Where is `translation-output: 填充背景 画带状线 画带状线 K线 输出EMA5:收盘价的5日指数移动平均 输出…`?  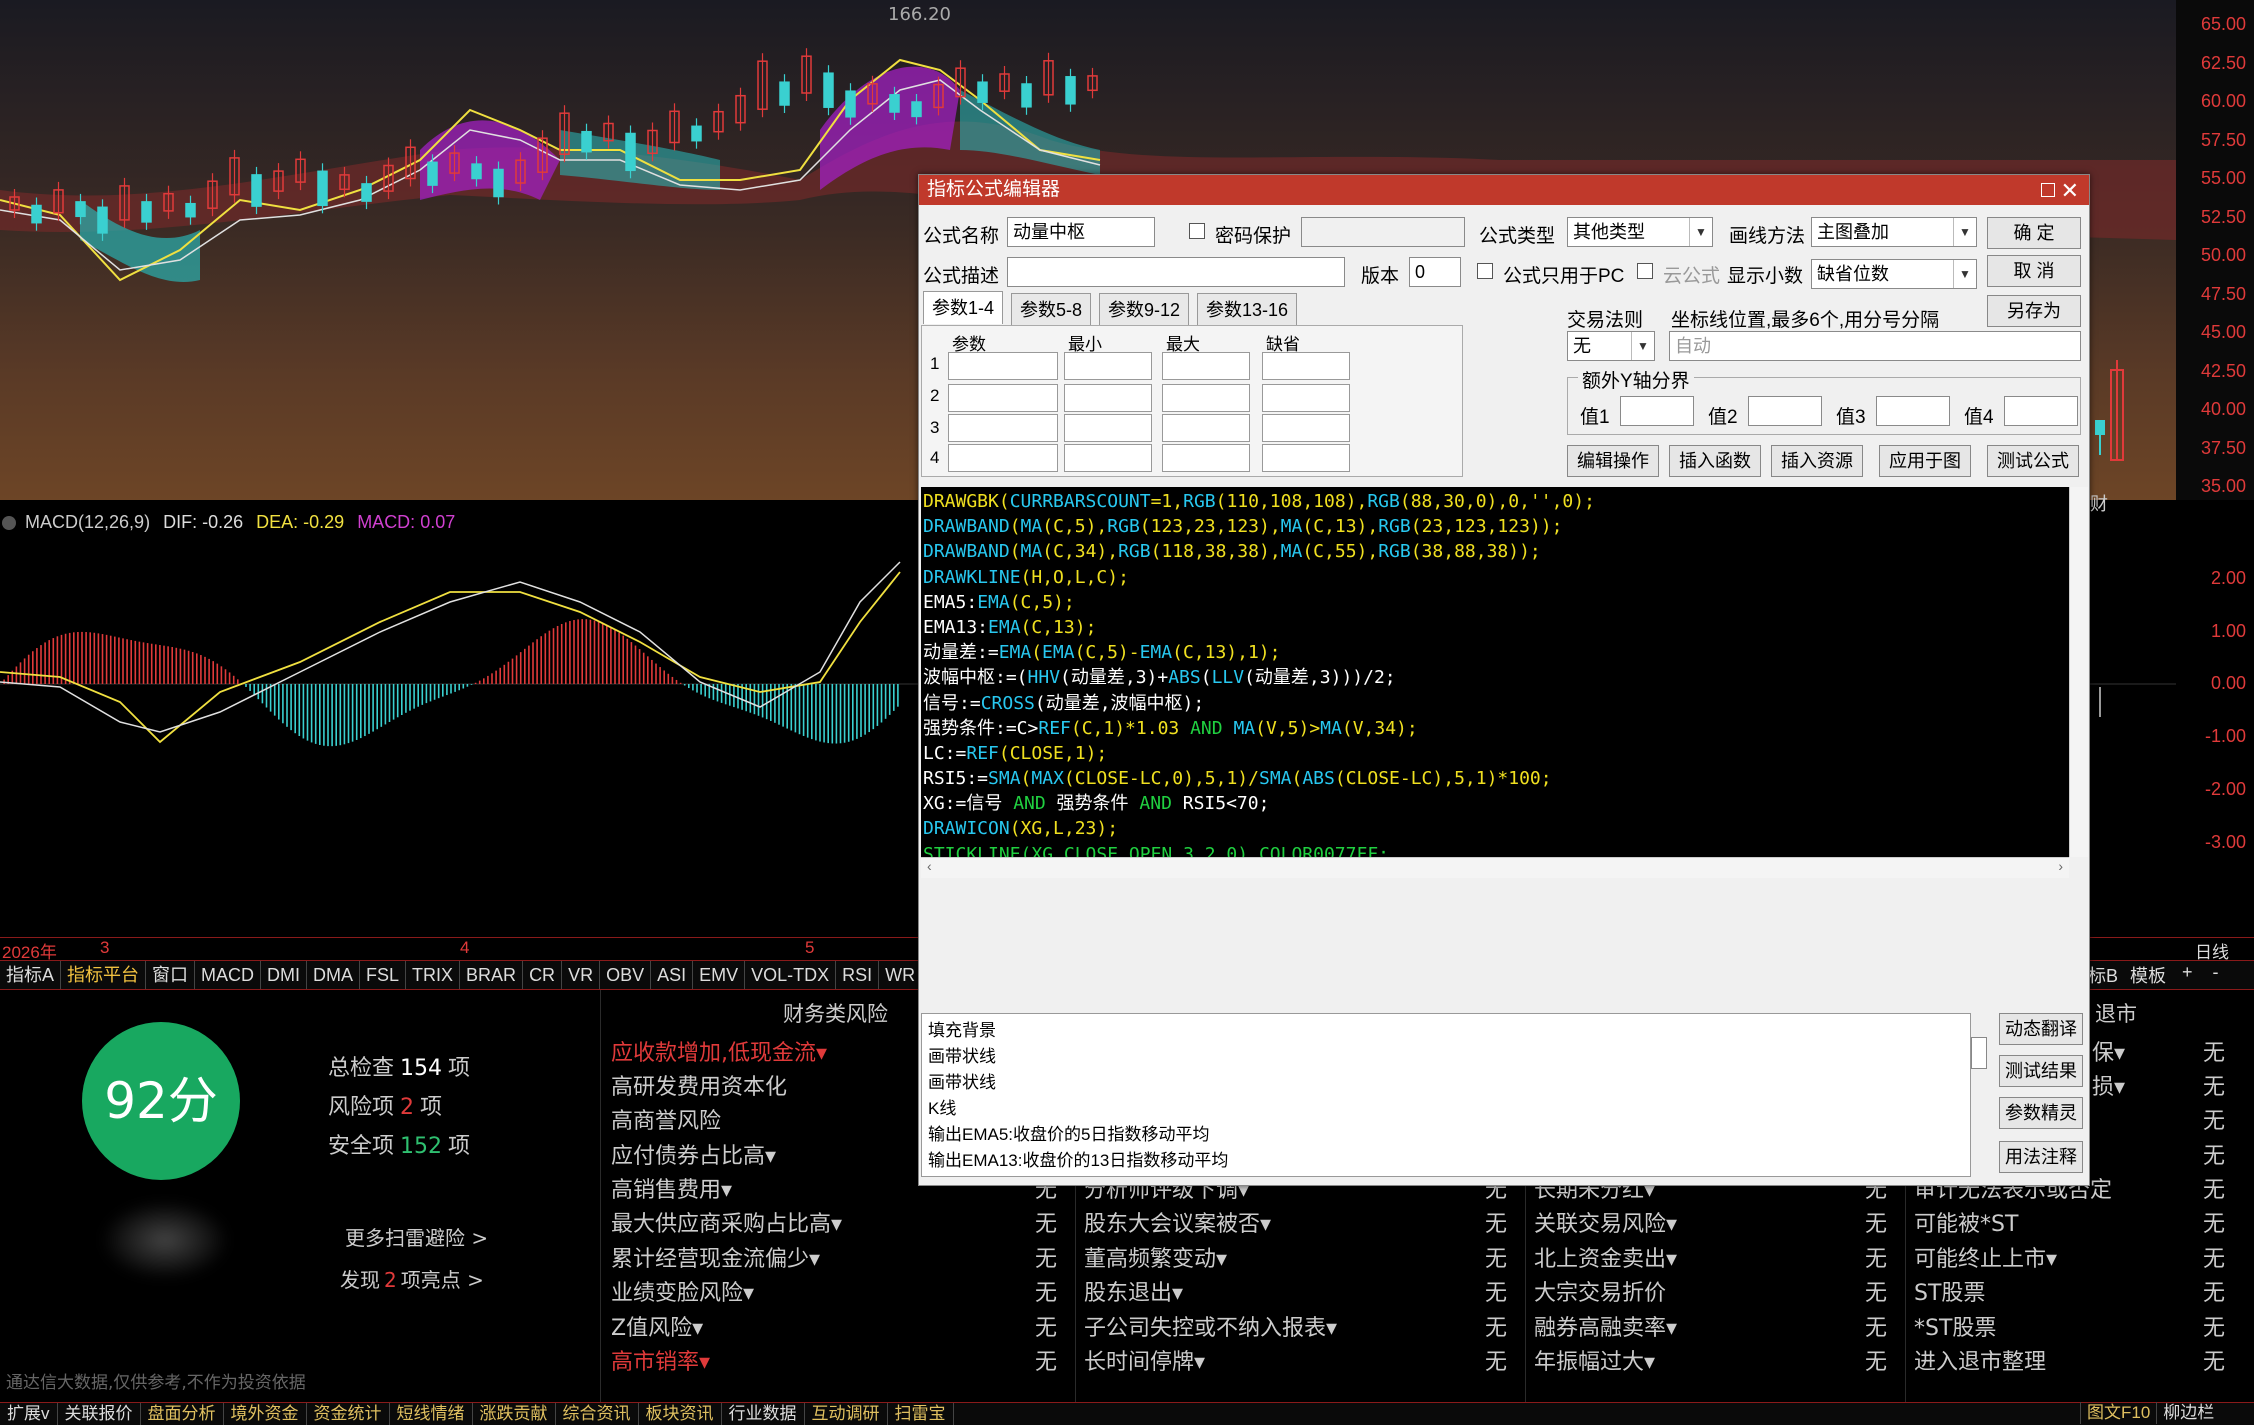
translation-output: 填充背景 画带状线 画带状线 K线 输出EMA5:收盘价的5日指数移动平均 输出… is located at coordinates (1446, 1095).